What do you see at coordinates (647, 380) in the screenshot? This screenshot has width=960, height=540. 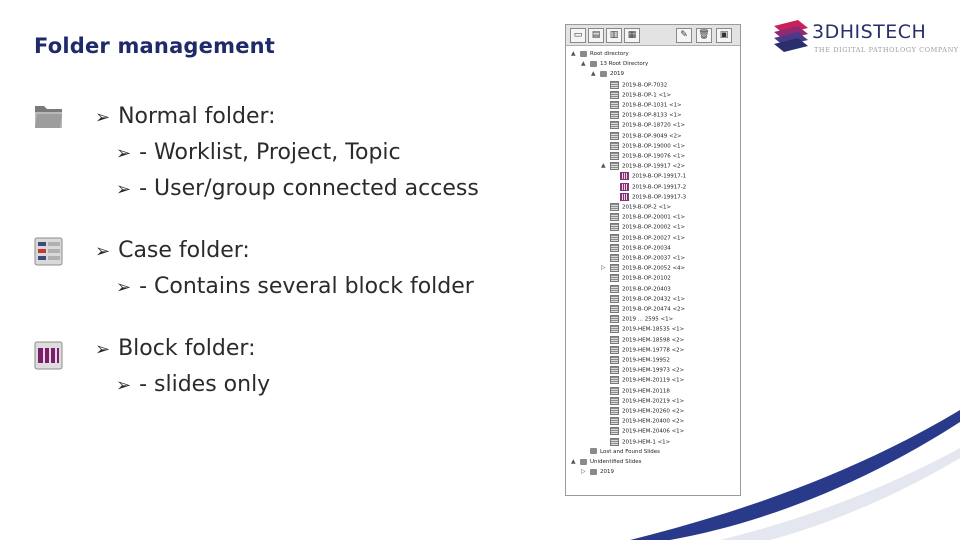 I see `tree-node-case: 2019-HEM-20119 <1>` at bounding box center [647, 380].